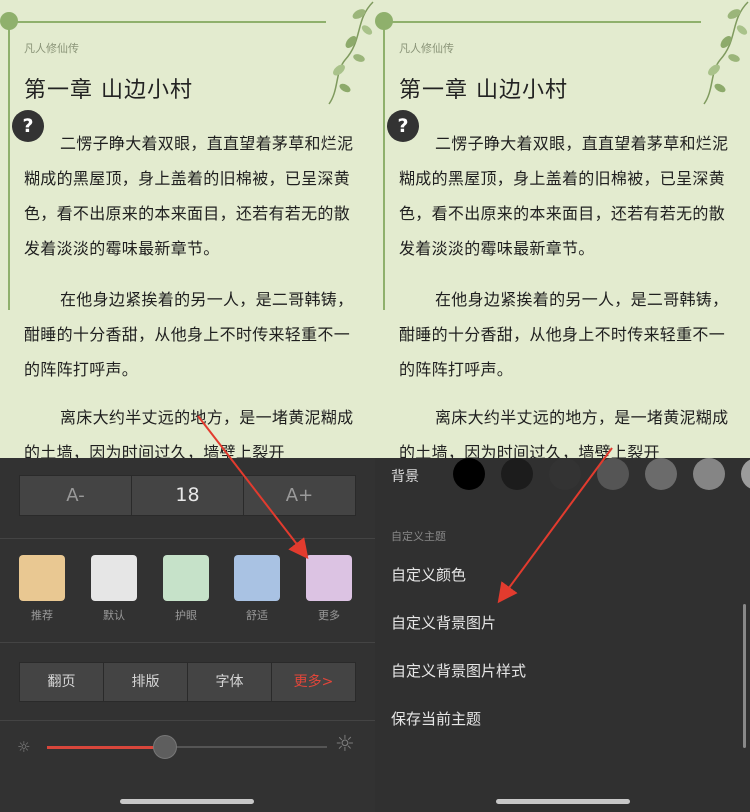 The image size is (750, 812). Describe the element at coordinates (106, 747) in the screenshot. I see `brightness-fill` at that location.